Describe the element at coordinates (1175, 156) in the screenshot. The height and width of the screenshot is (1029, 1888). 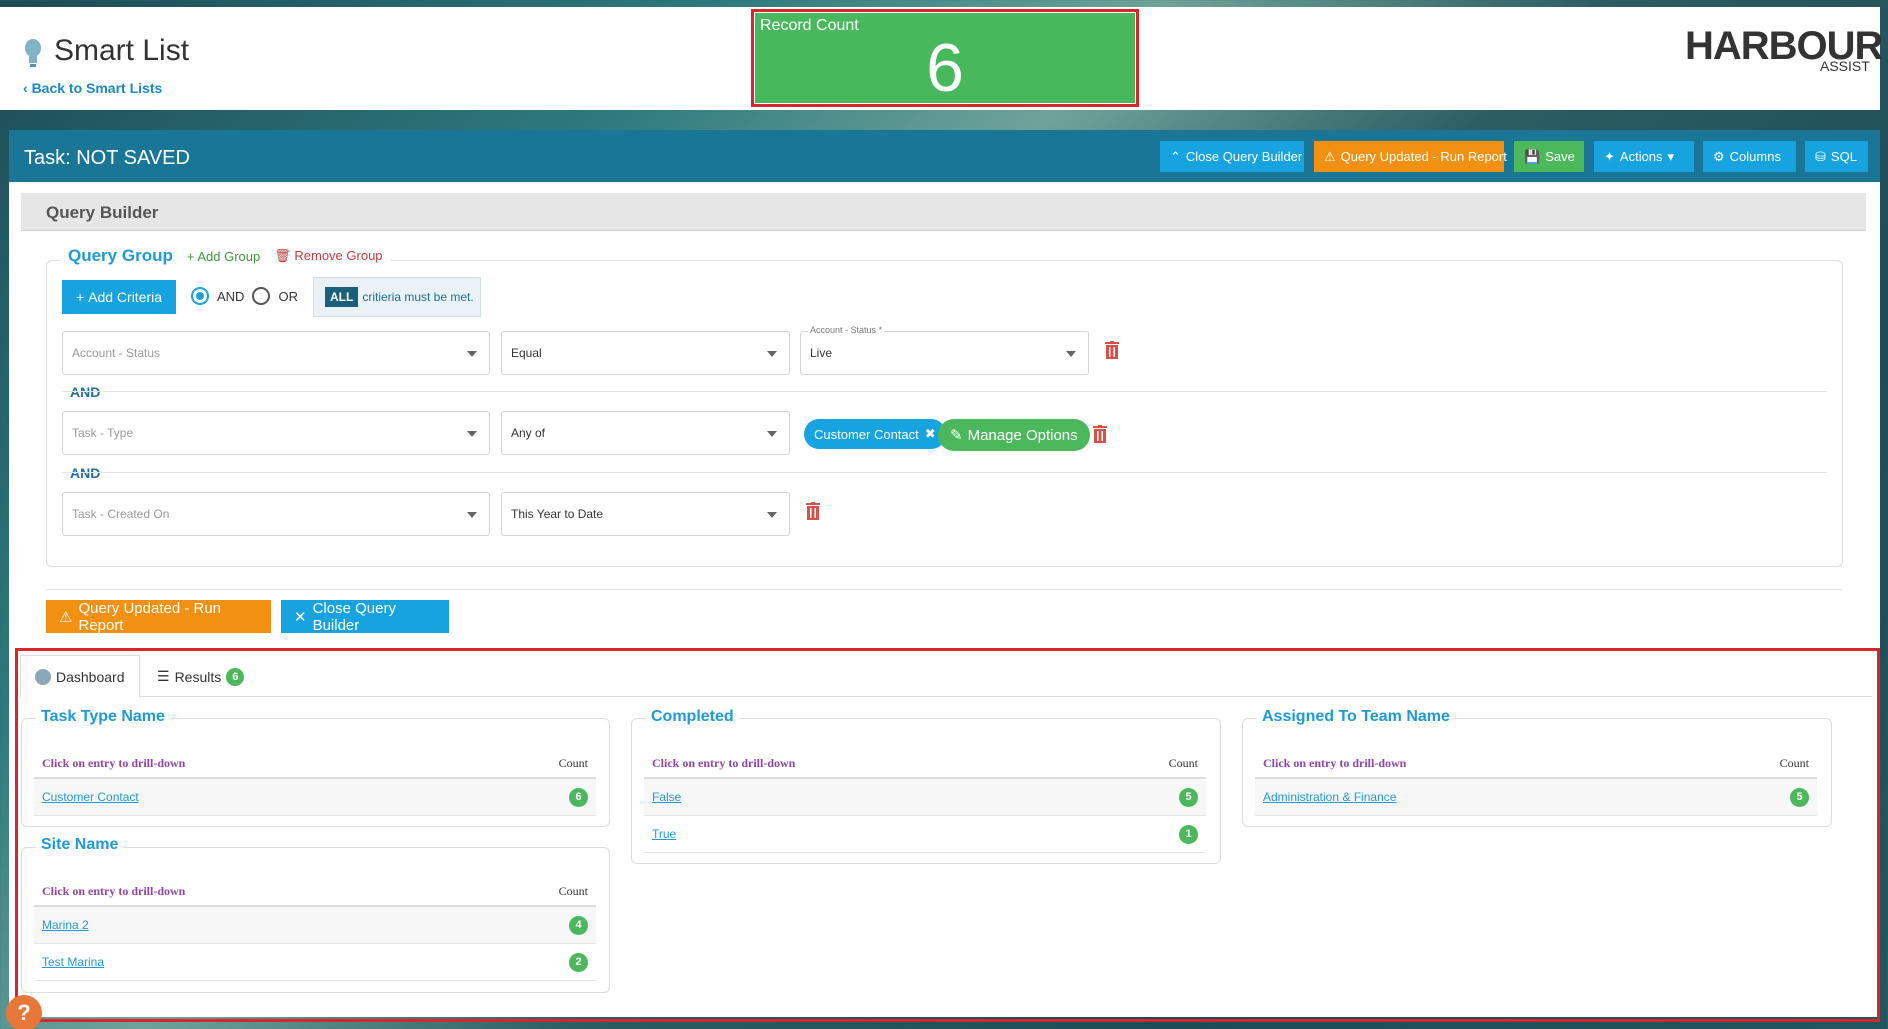
I see `chevron-up-icon: ⌃` at that location.